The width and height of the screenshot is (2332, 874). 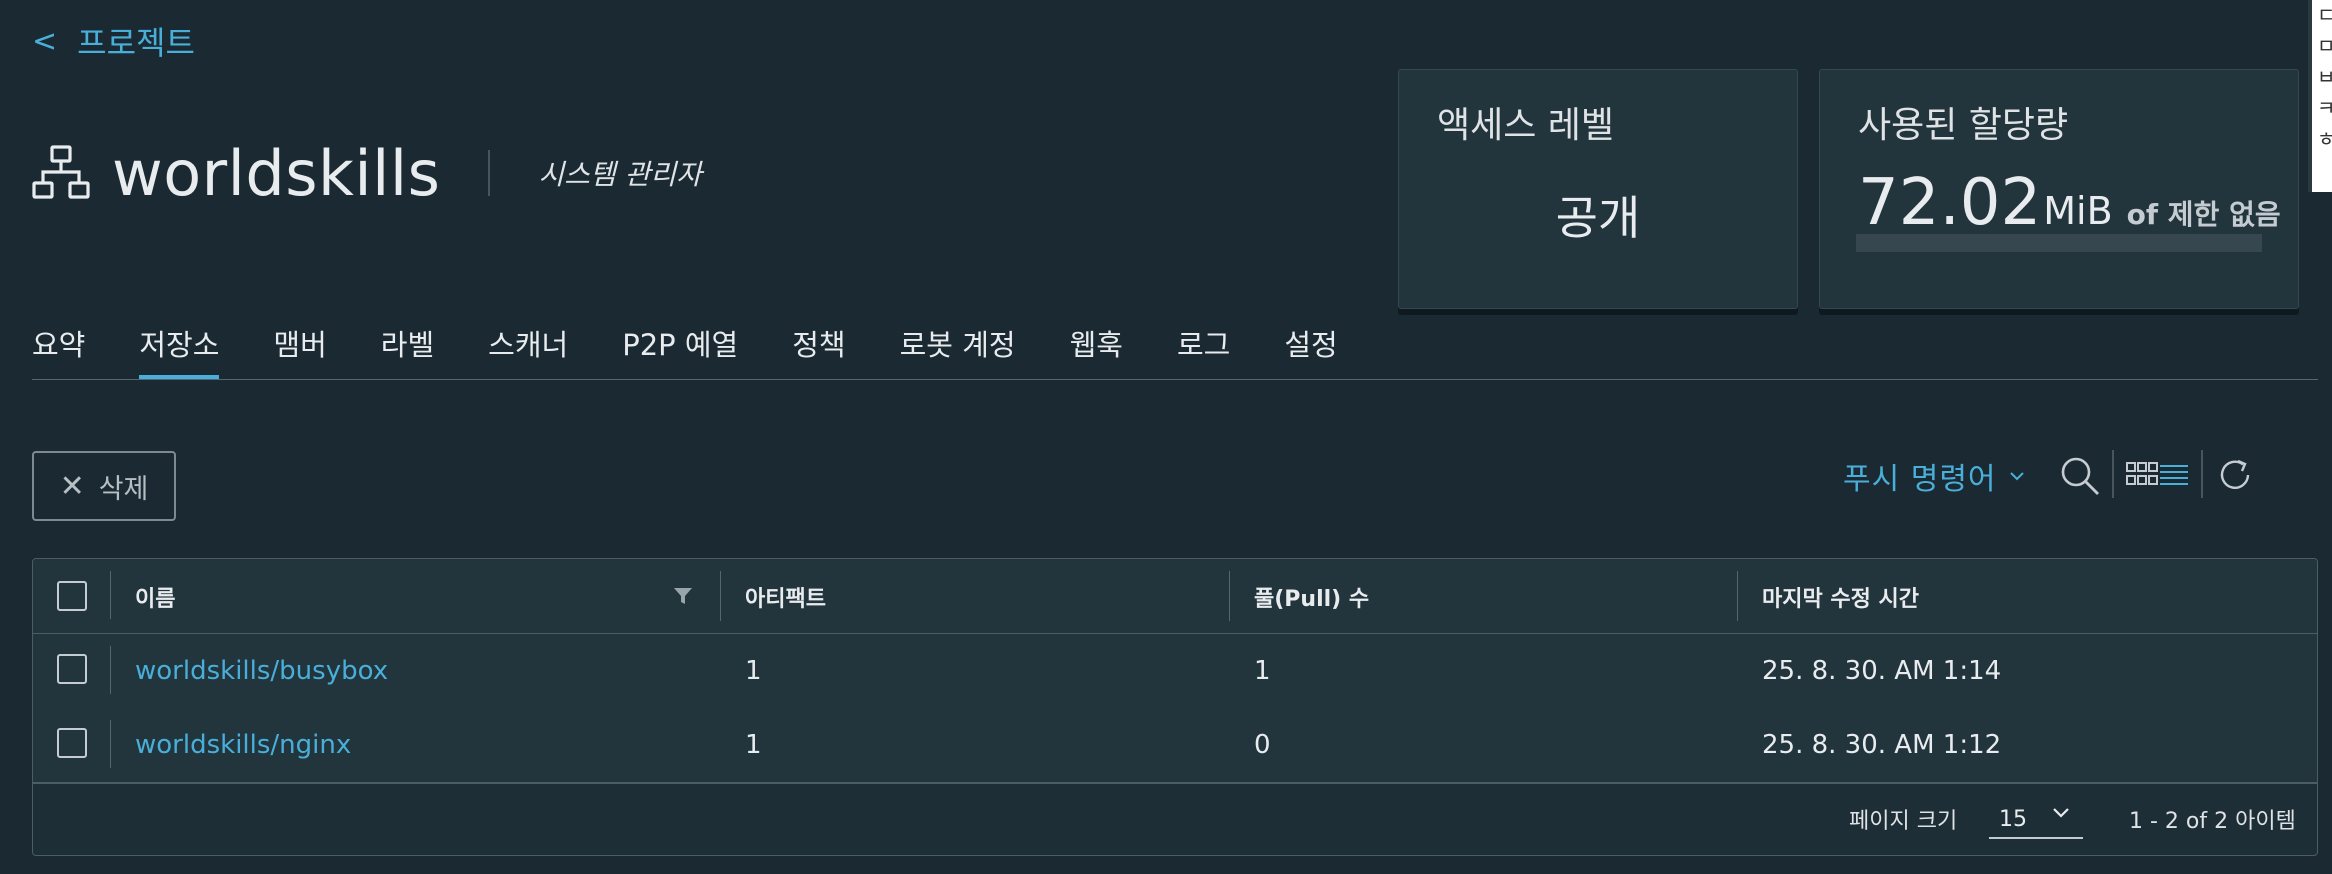 I want to click on tab-webhooks: 웹훅, so click(x=1096, y=350).